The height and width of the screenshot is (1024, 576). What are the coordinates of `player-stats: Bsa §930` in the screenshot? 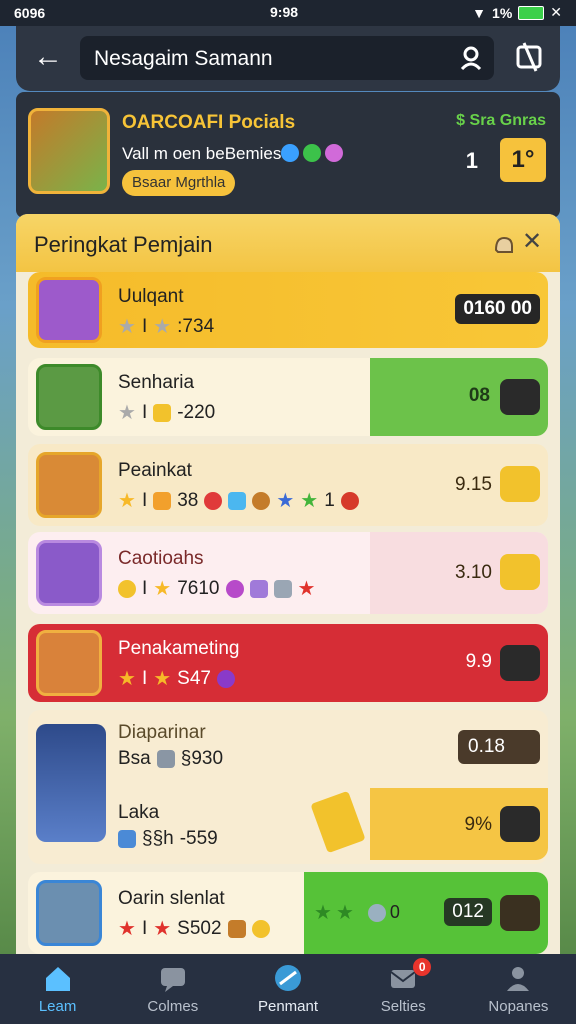 It's located at (170, 759).